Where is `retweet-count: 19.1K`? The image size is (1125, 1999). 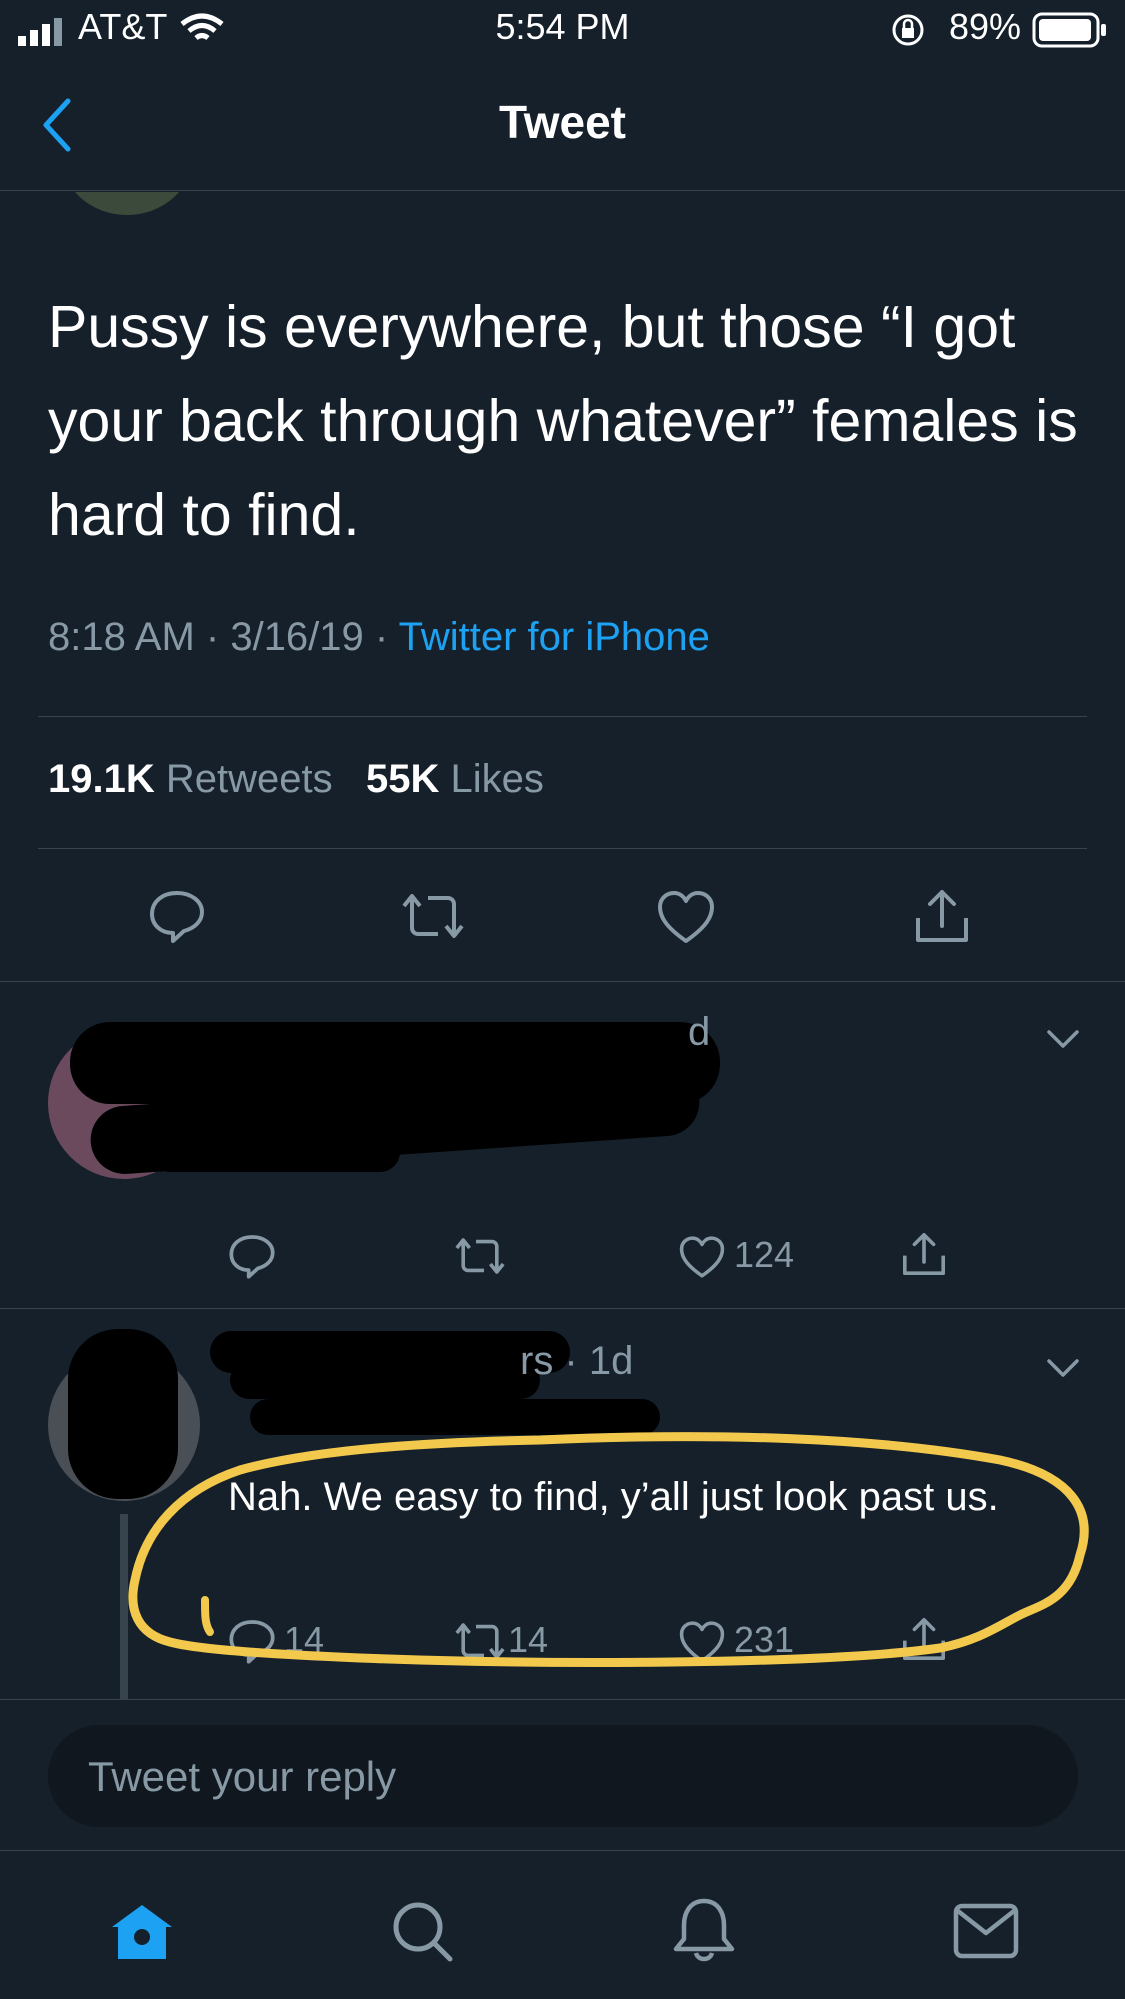
retweet-count: 19.1K is located at coordinates (101, 779).